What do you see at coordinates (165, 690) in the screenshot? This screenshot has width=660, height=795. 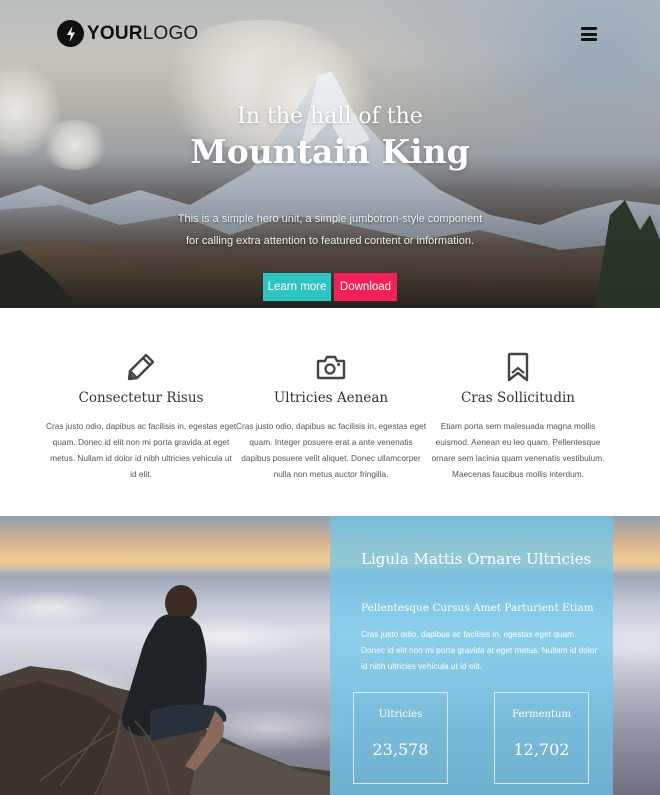 I see `showcase-man-image` at bounding box center [165, 690].